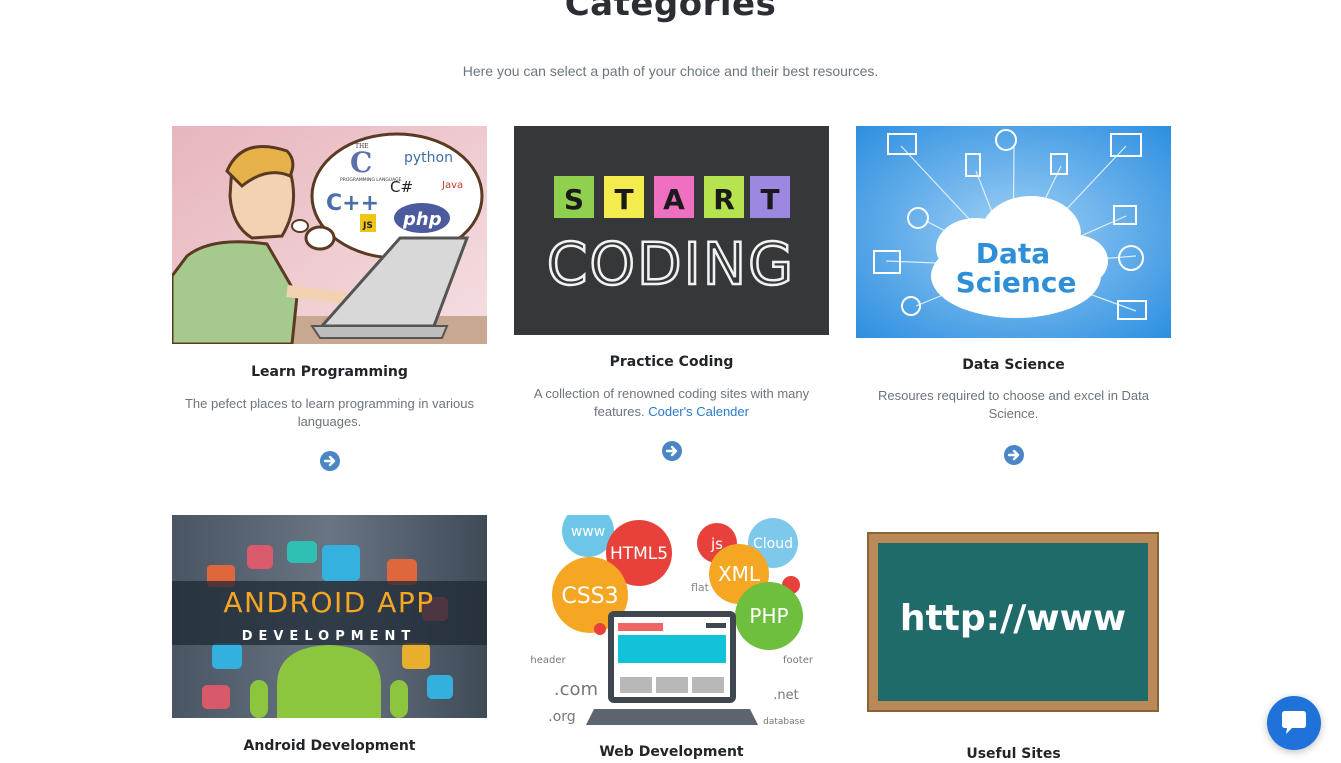 This screenshot has width=1341, height=763. What do you see at coordinates (361, 162) in the screenshot?
I see `lp-label-c: C` at bounding box center [361, 162].